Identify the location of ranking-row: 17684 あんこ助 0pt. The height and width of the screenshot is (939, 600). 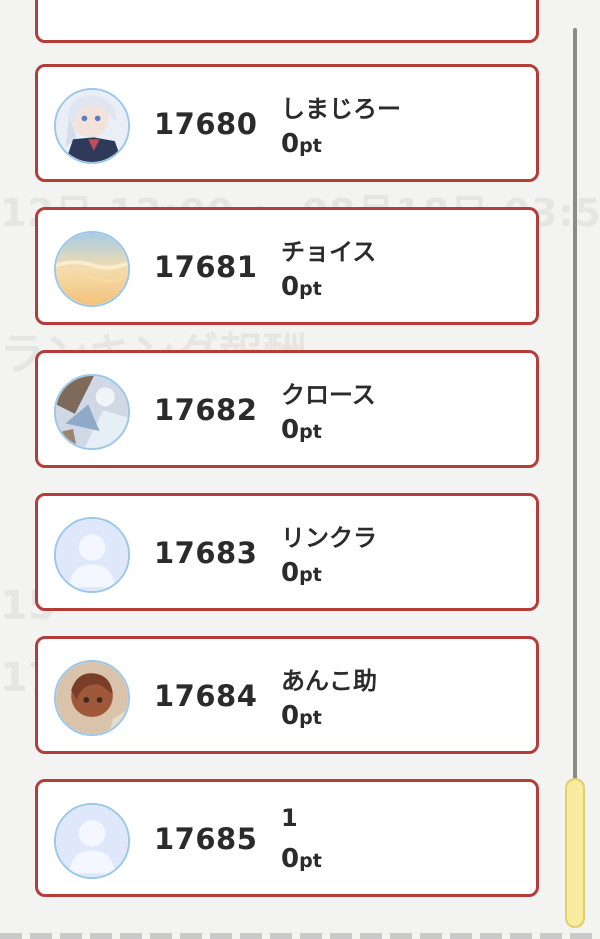
(287, 695).